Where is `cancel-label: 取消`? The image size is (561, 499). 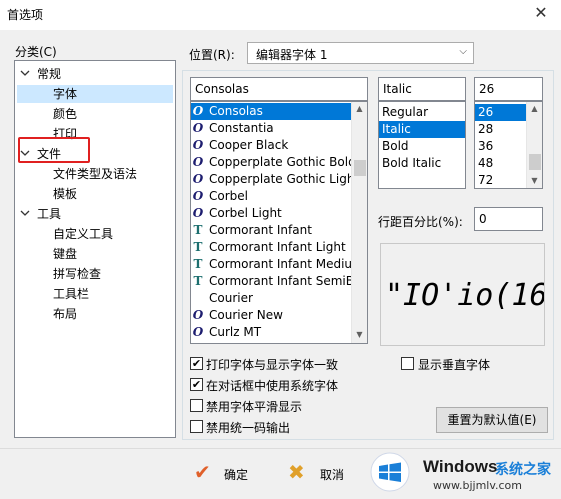
cancel-label: 取消 is located at coordinates (332, 475).